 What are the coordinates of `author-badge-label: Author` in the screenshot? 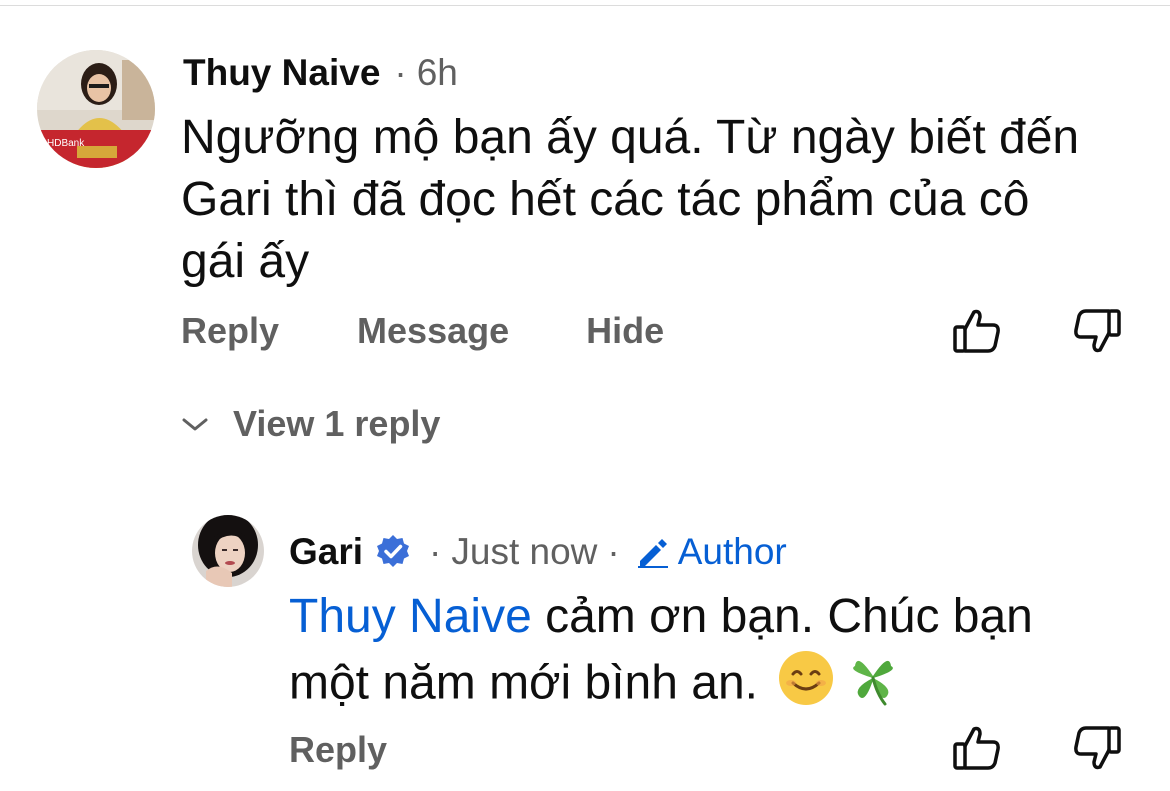 It's located at (732, 551).